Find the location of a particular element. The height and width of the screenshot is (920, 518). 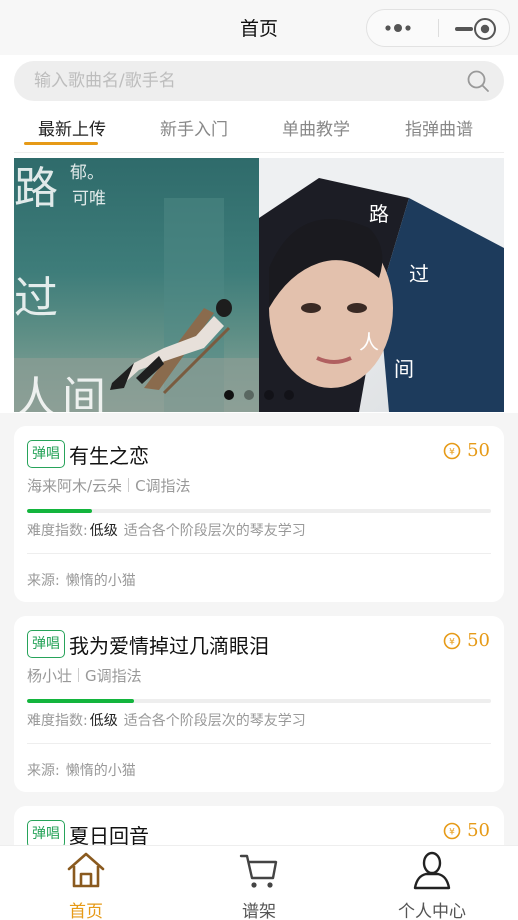

tabbar-label: 个人中心 is located at coordinates (432, 911).